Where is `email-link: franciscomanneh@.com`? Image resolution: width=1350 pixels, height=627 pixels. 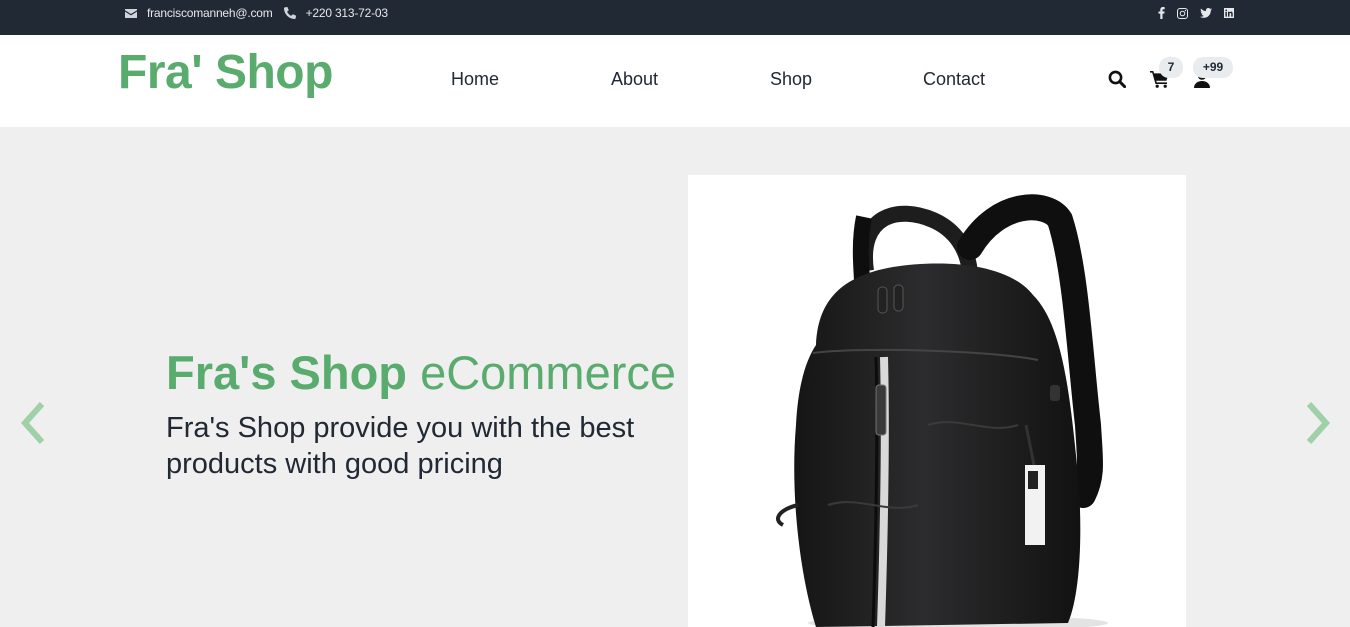 email-link: franciscomanneh@.com is located at coordinates (199, 13).